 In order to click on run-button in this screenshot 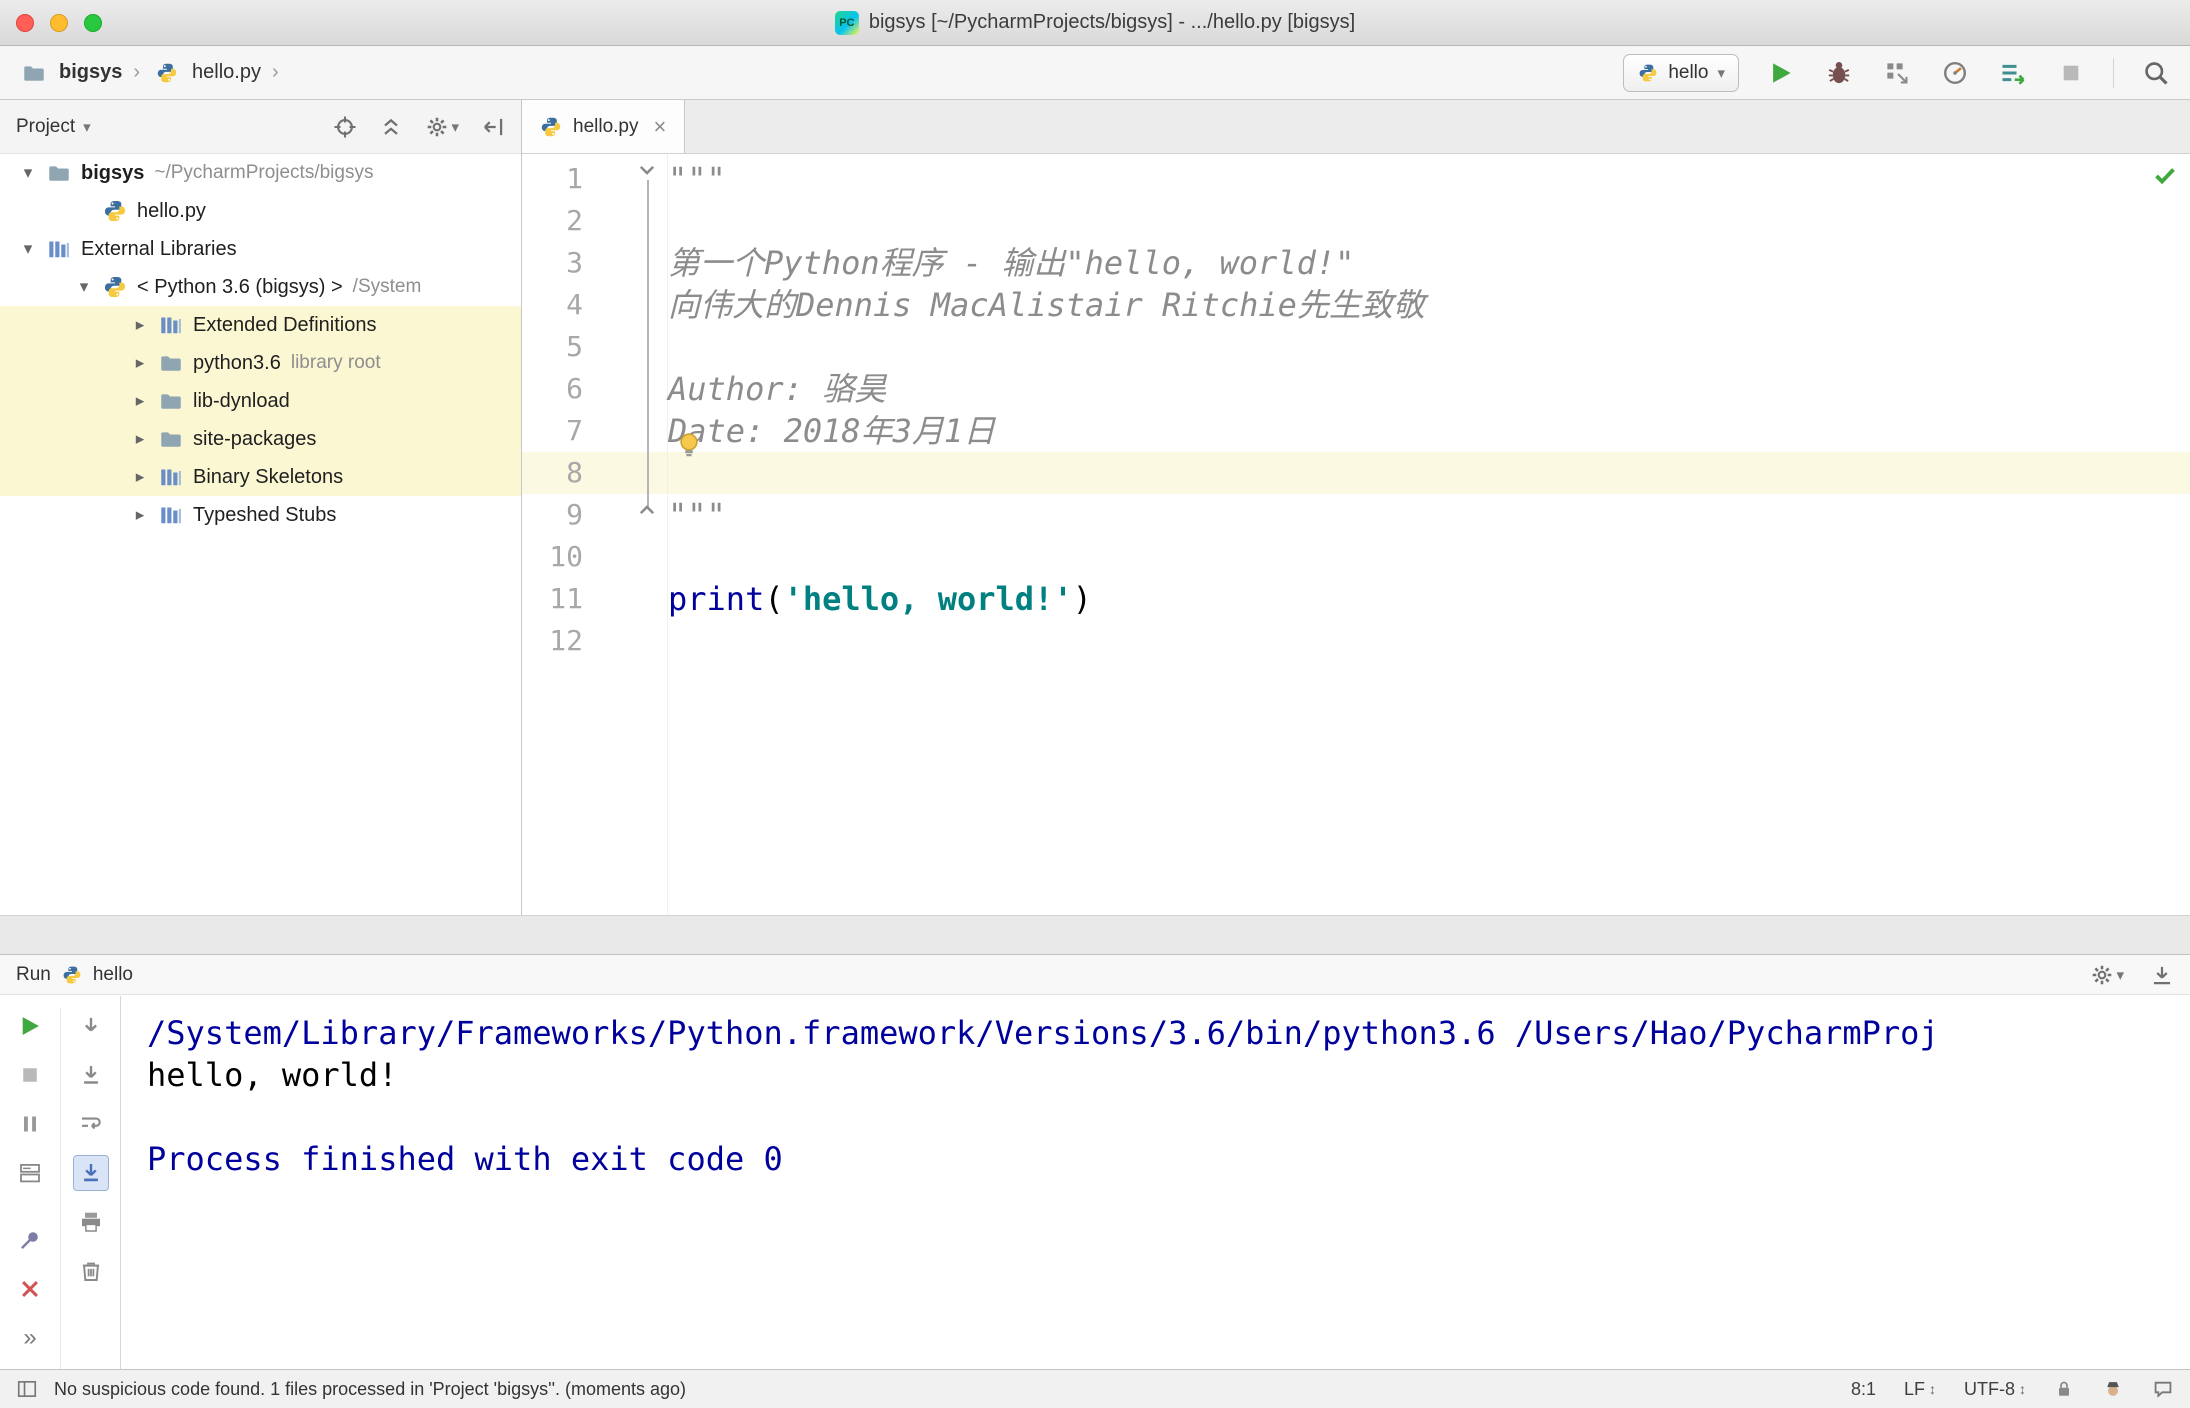, I will do `click(1781, 73)`.